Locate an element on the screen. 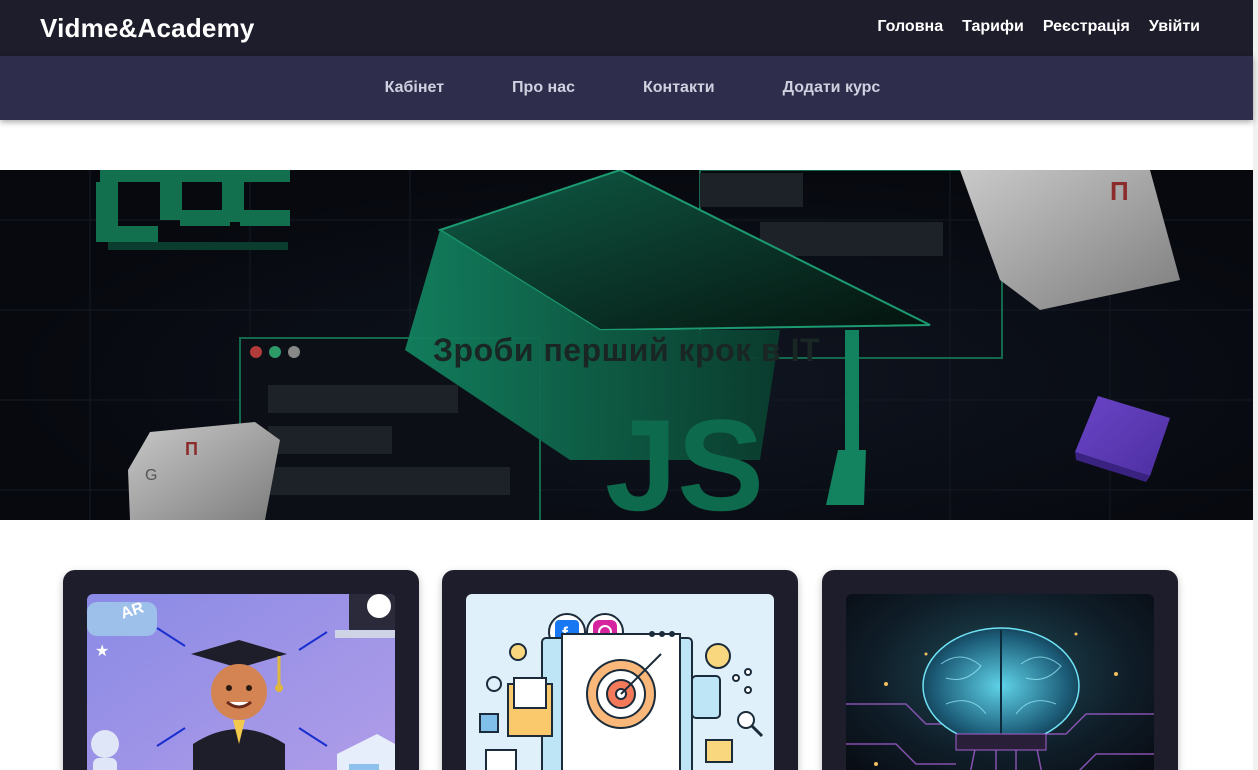 The height and width of the screenshot is (770, 1258). graduate-learning-illustration: AR ★ is located at coordinates (241, 682).